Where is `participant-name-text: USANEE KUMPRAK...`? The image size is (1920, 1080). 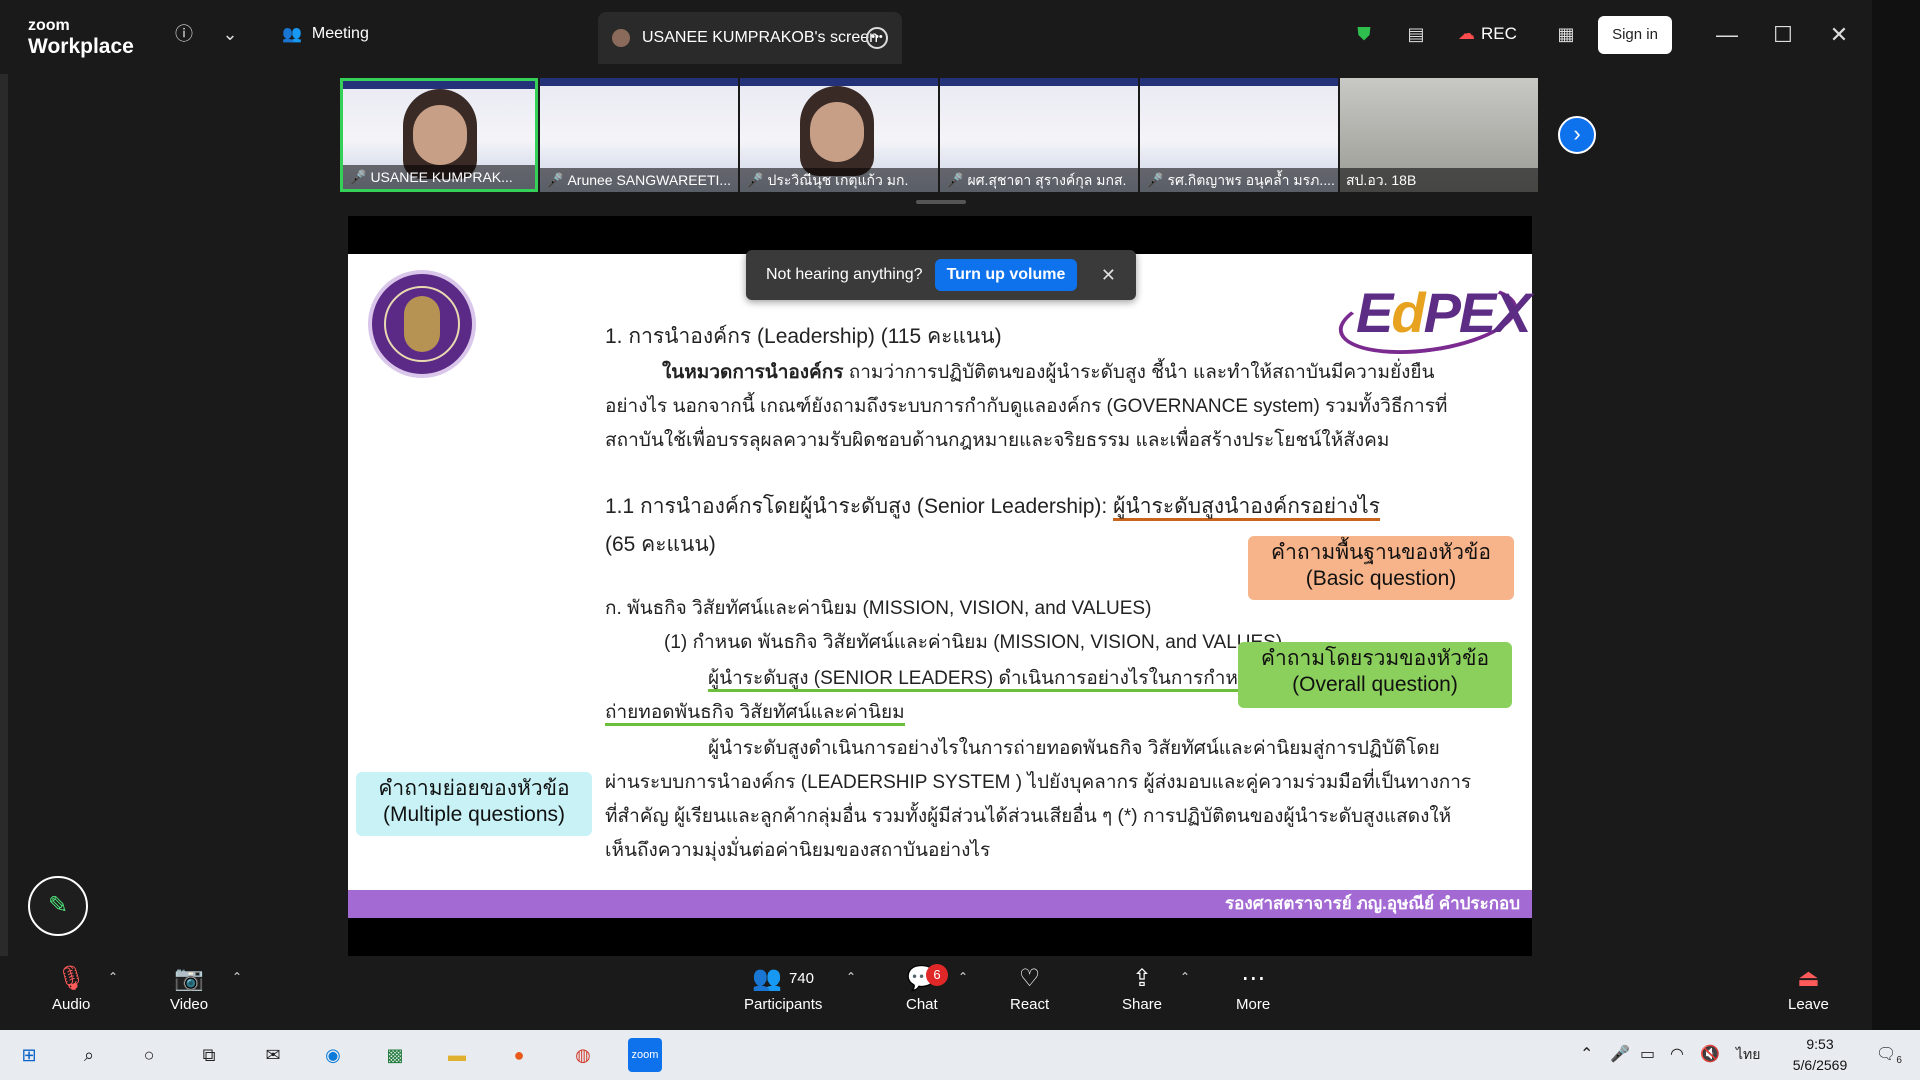 participant-name-text: USANEE KUMPRAK... is located at coordinates (441, 177).